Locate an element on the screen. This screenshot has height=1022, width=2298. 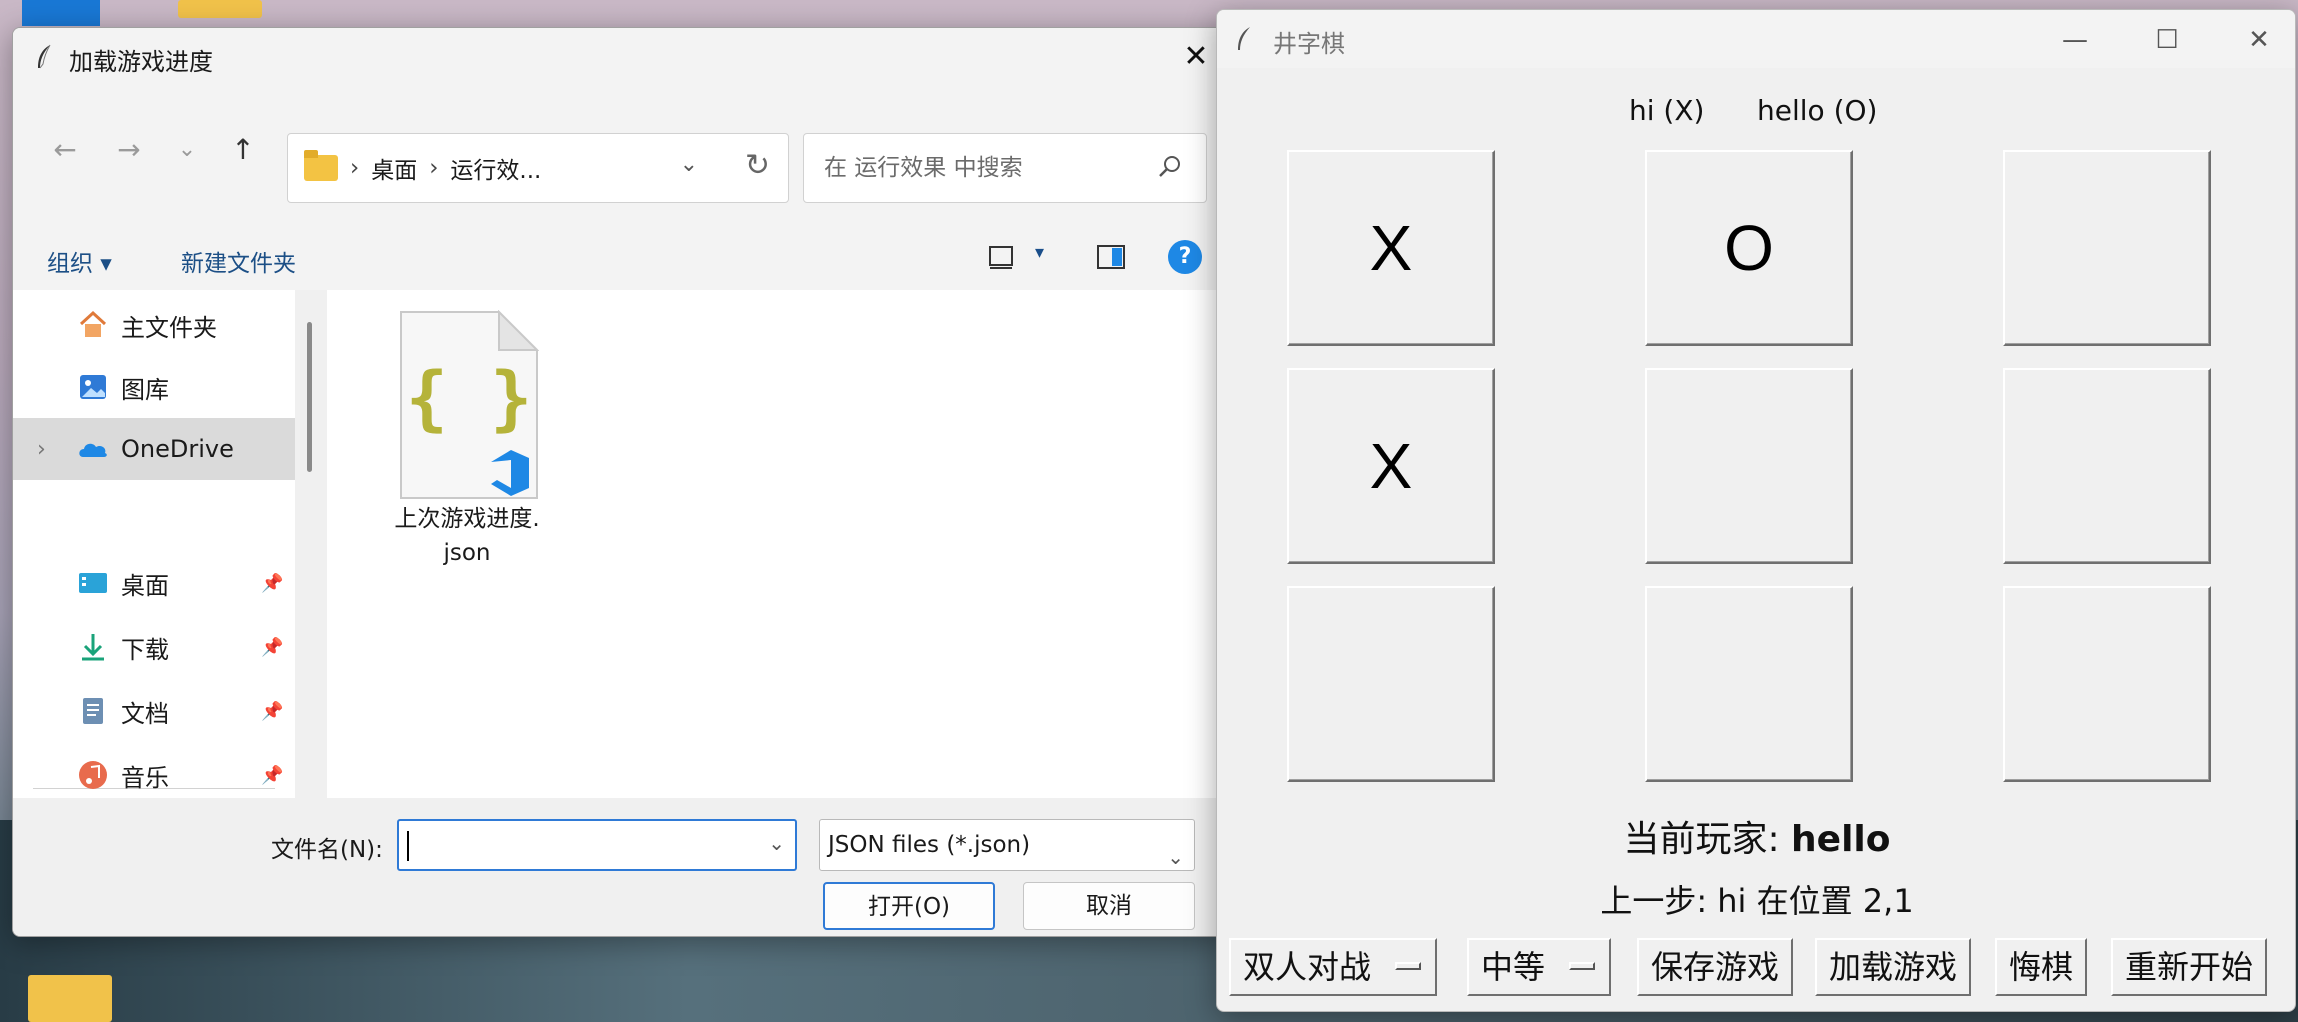
minimize-icon: — is located at coordinates (2075, 40).